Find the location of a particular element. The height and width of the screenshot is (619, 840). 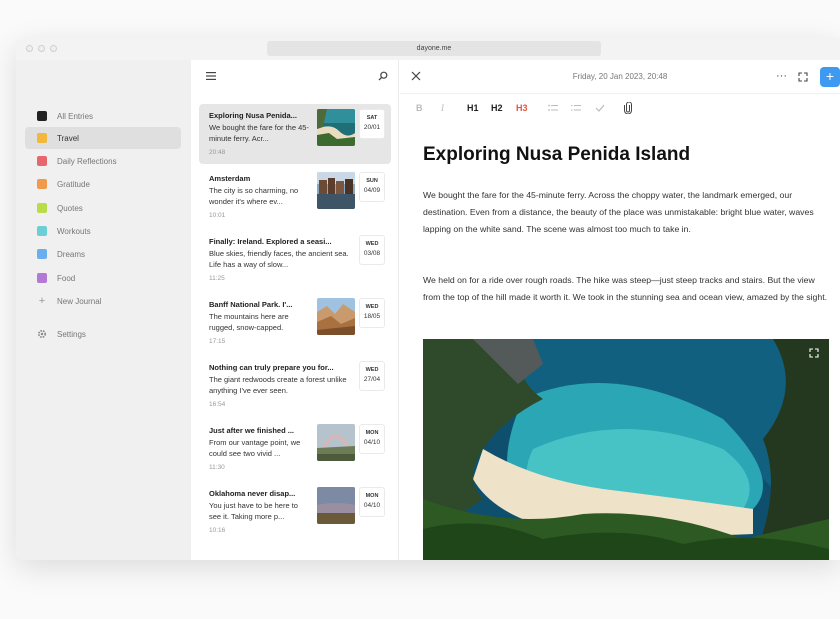

url-bar: dayone.me is located at coordinates (434, 48).